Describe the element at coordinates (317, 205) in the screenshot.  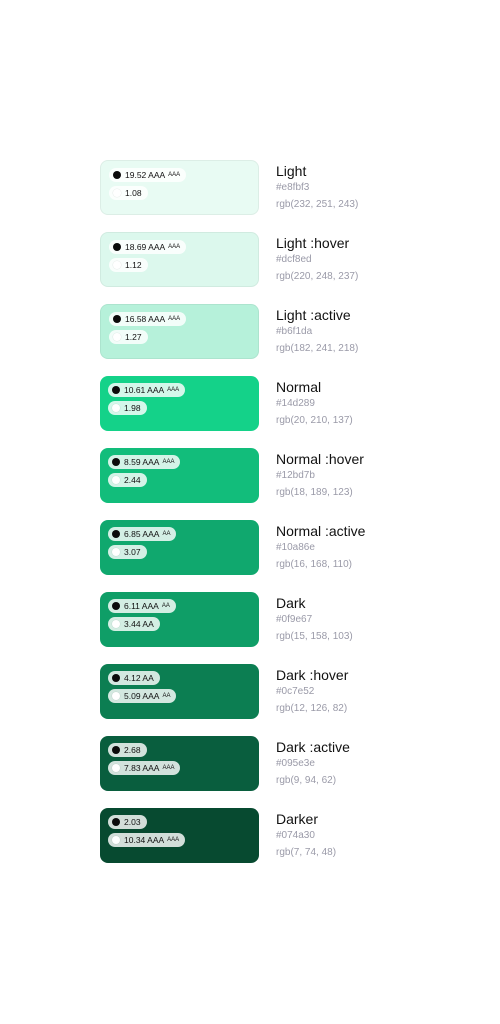
I see `swatch-rgb: rgb(232, 251, 243)` at that location.